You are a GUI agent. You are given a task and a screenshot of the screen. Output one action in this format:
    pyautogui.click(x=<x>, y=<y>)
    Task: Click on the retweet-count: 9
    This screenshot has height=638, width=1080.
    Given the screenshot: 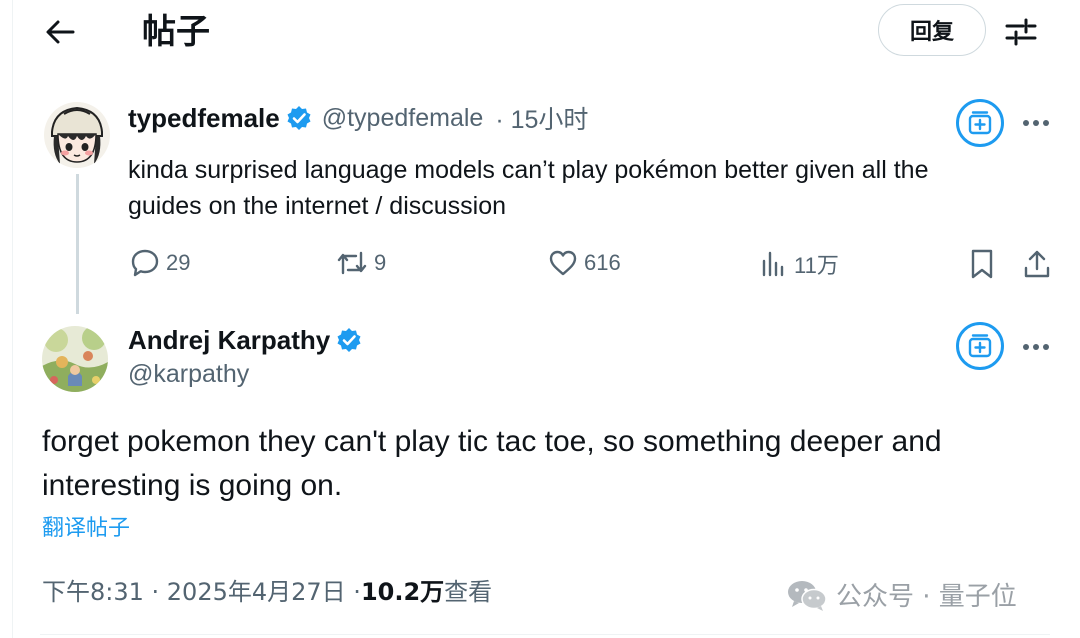 What is the action you would take?
    pyautogui.click(x=380, y=262)
    